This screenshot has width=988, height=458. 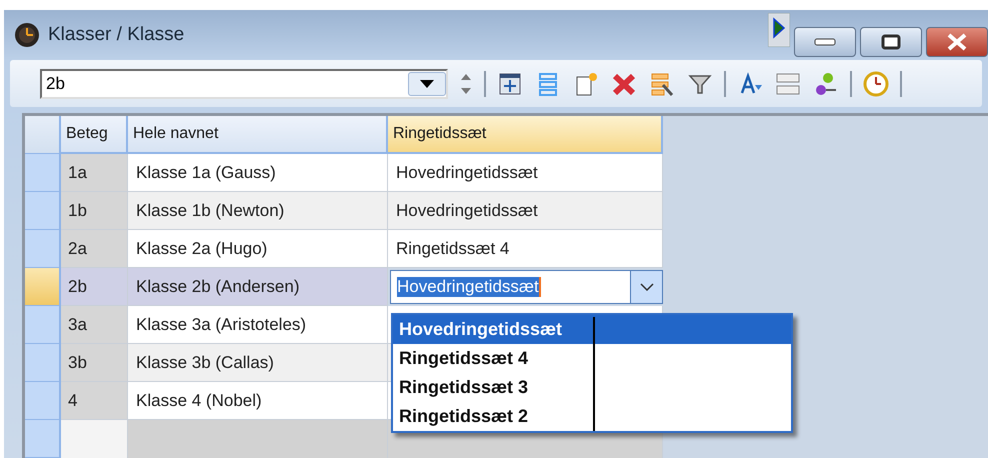 What do you see at coordinates (779, 30) in the screenshot?
I see `play-icon` at bounding box center [779, 30].